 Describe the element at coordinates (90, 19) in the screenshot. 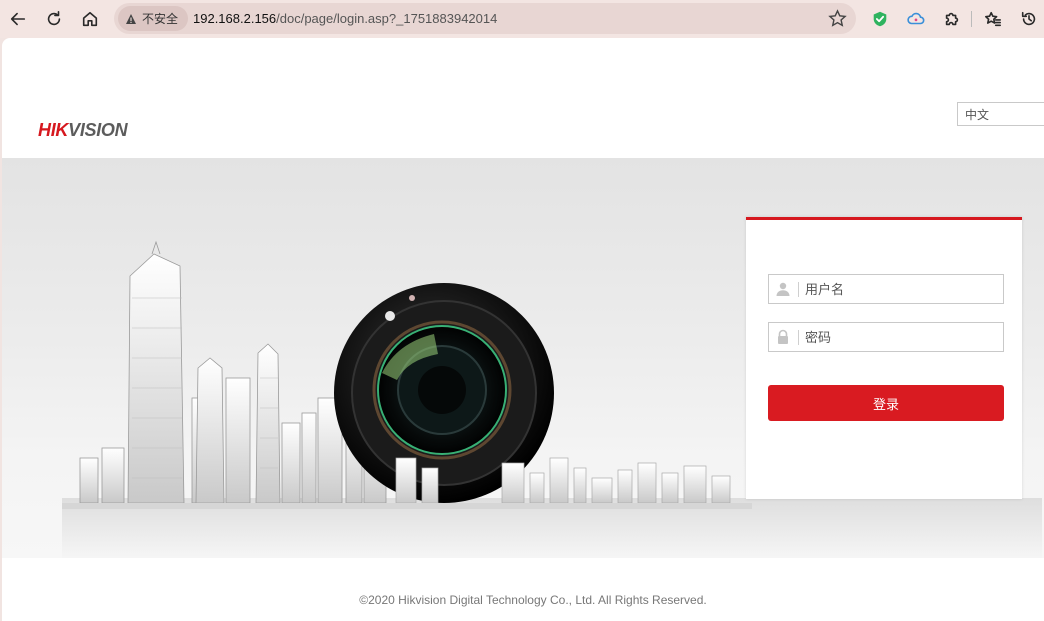

I see `home-icon` at that location.